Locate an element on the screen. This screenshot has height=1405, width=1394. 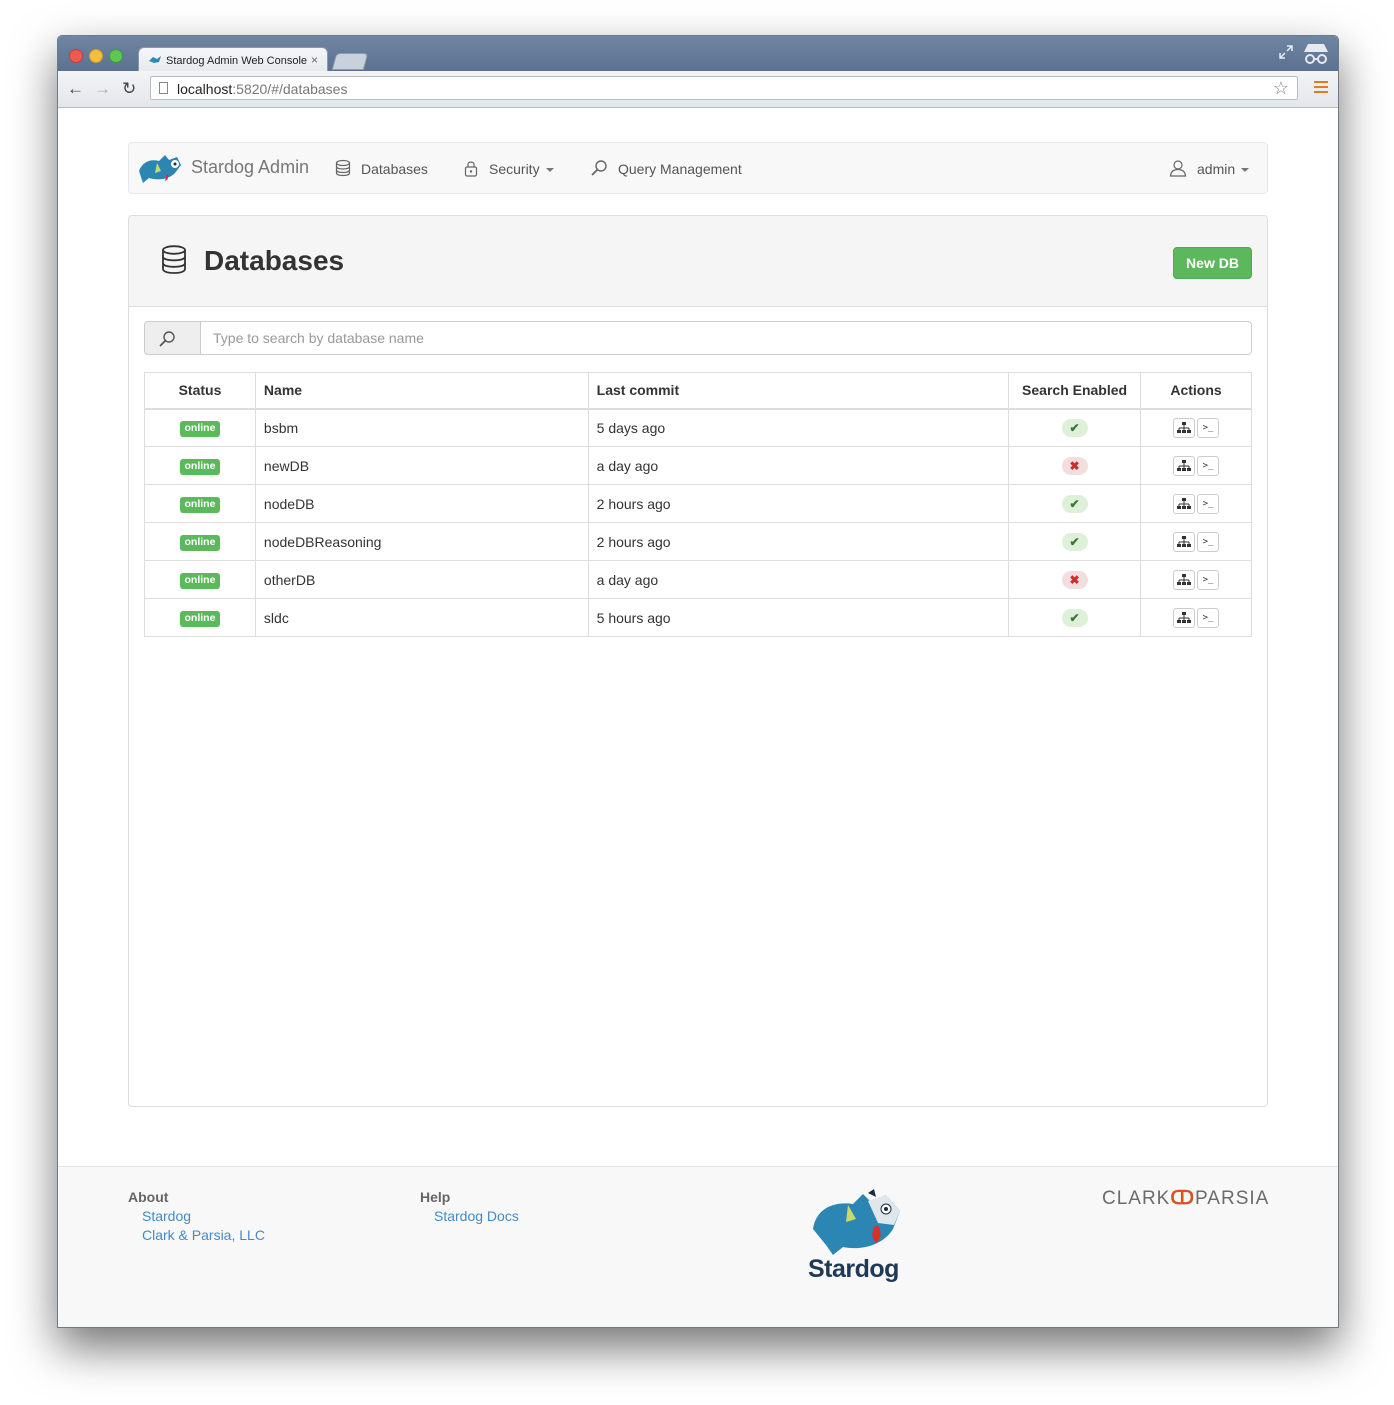
cross-icon: ✖ is located at coordinates (1074, 465).